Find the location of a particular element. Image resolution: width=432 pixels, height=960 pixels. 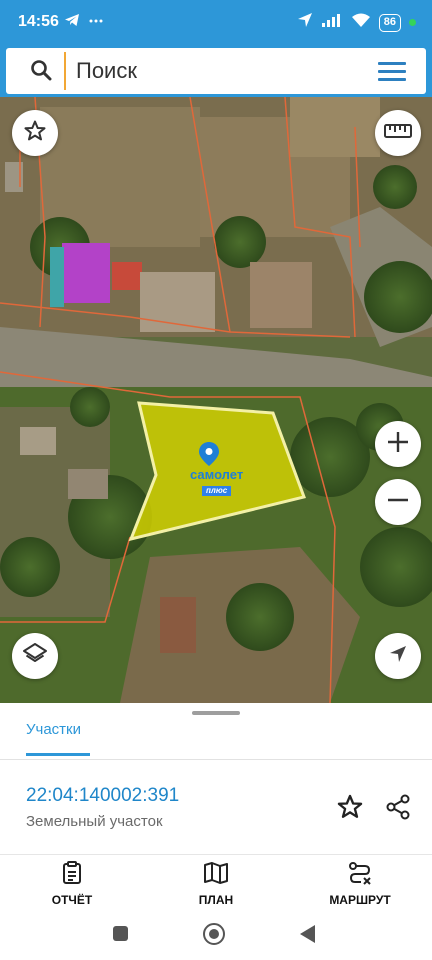

home-circle-icon is located at coordinates (214, 934).